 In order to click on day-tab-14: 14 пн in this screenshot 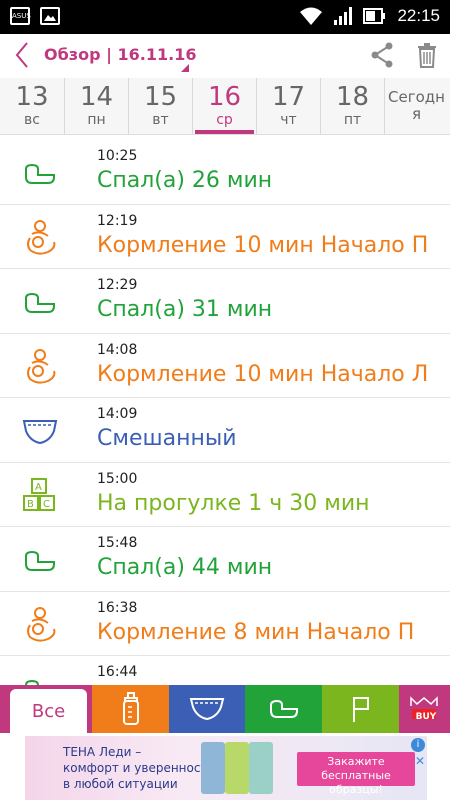, I will do `click(96, 106)`.